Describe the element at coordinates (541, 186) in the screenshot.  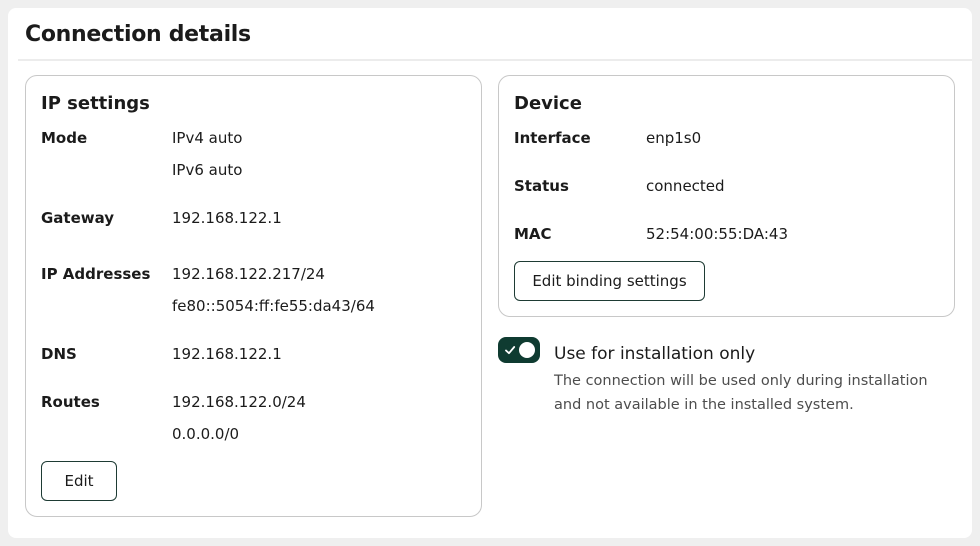
I see `status-label: Status` at that location.